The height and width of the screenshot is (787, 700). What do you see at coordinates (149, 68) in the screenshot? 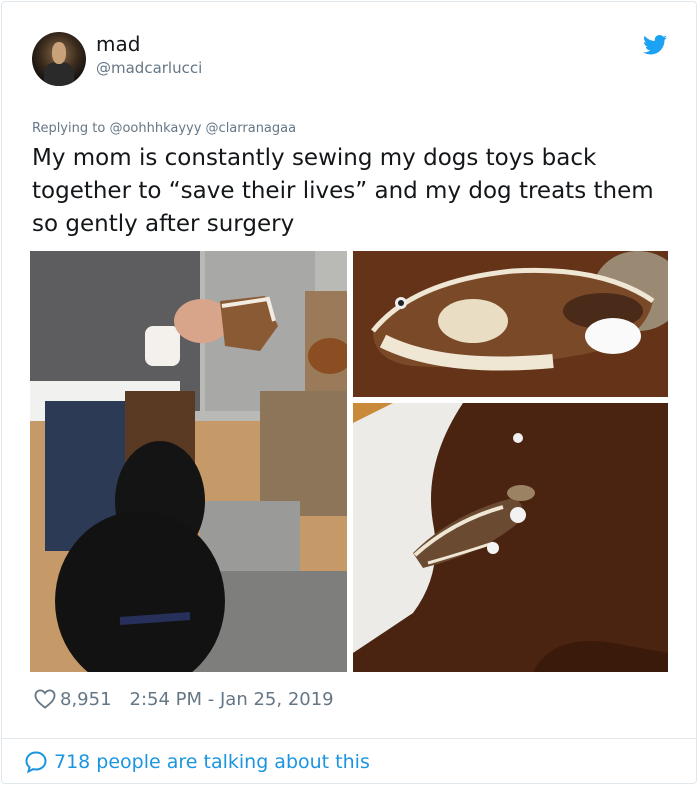
I see `user-handle: @madcarlucci` at bounding box center [149, 68].